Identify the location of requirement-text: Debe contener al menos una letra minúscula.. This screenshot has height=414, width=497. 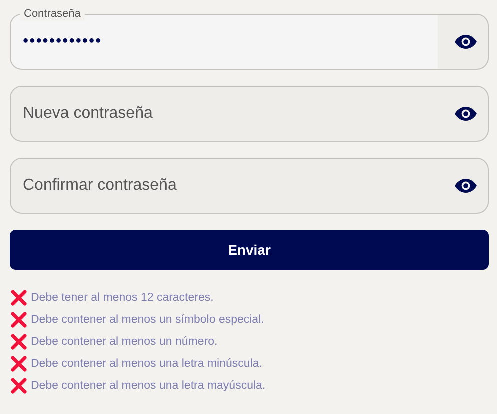
(146, 364).